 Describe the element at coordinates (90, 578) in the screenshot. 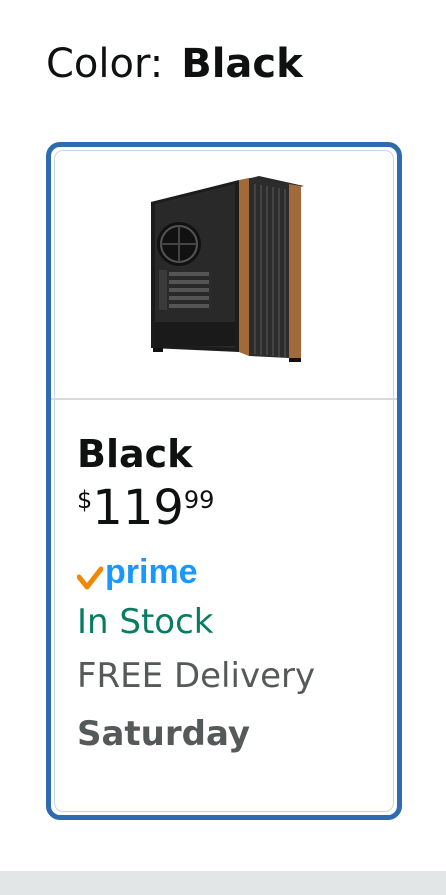

I see `prime-check-icon` at that location.